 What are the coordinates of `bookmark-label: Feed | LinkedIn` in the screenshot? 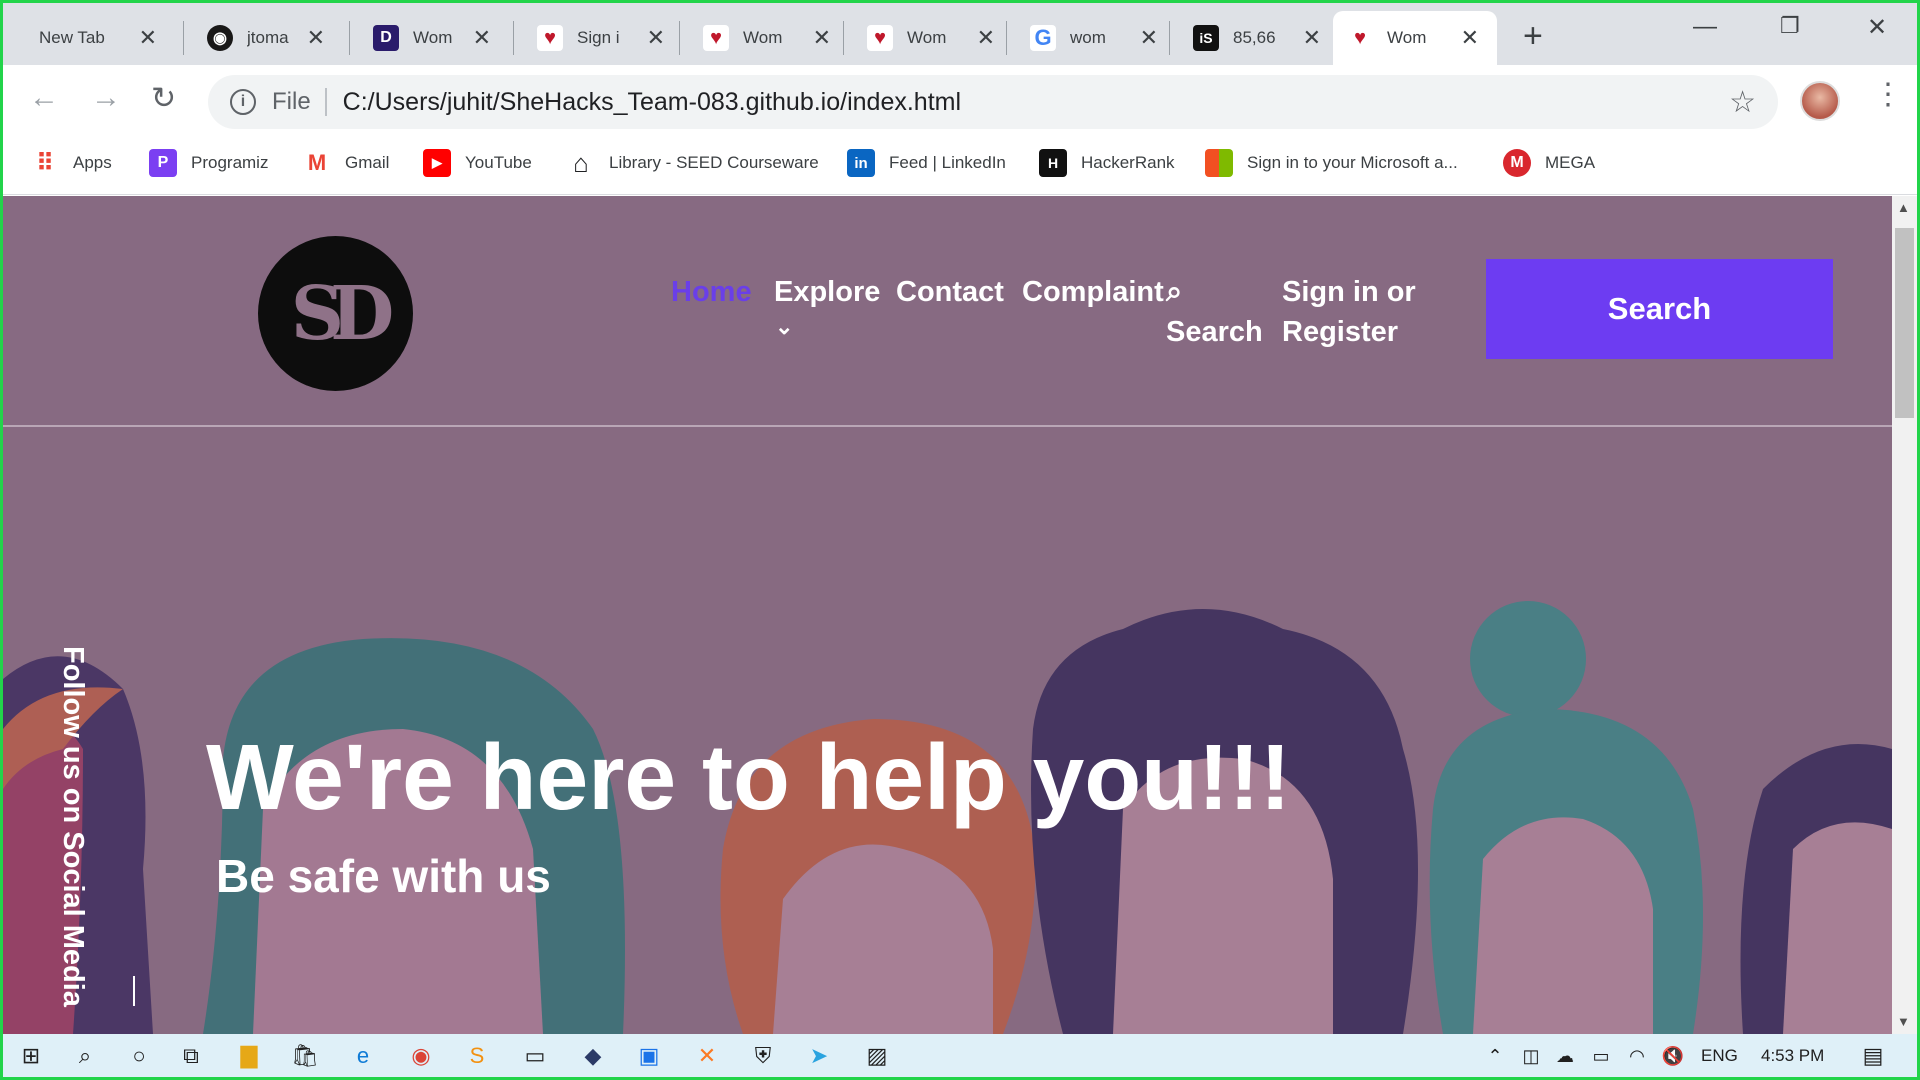 It's located at (947, 162).